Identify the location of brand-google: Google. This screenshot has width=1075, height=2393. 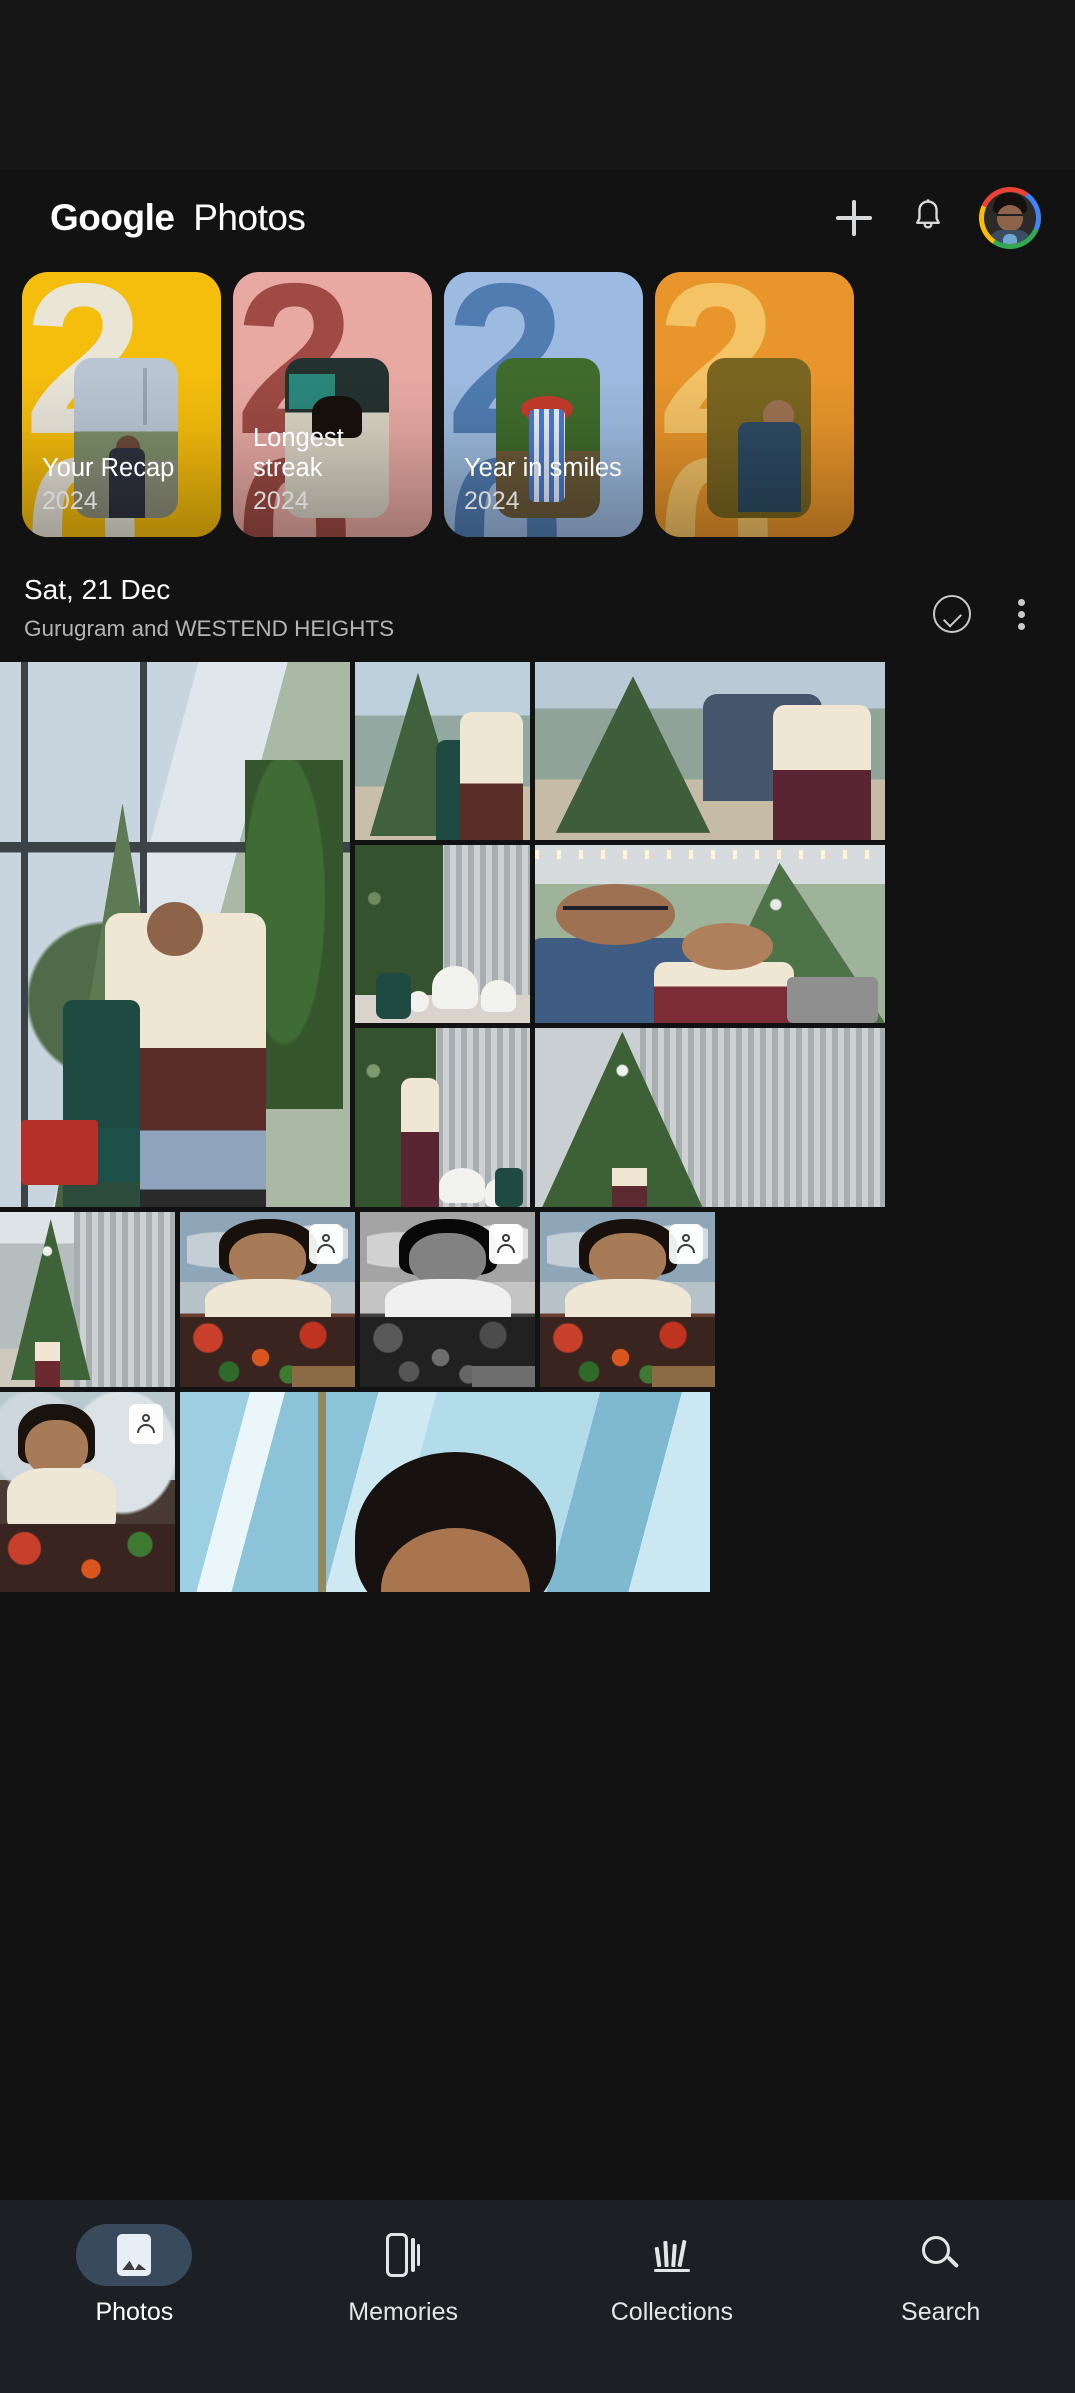
(112, 217).